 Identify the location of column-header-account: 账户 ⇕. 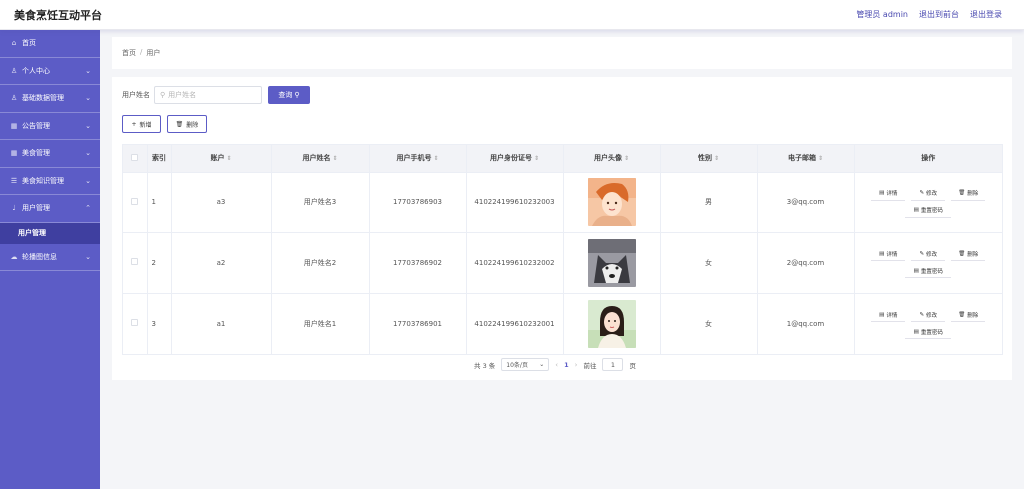
(221, 158).